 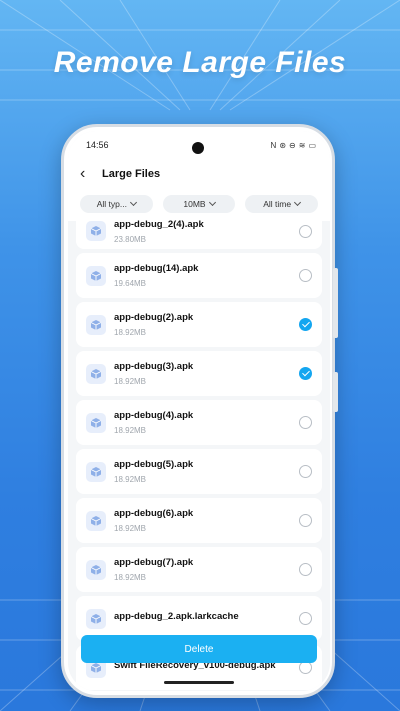 I want to click on file-info: app-debug(7).apk 18.92MB, so click(x=206, y=569).